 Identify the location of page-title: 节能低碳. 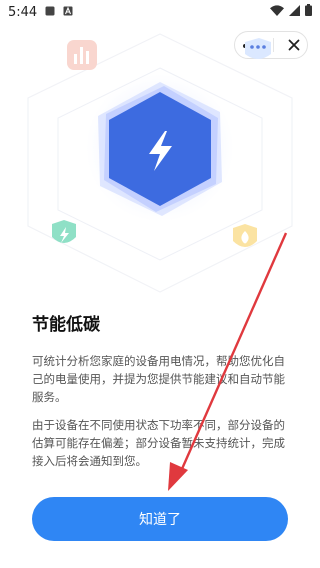
(66, 325).